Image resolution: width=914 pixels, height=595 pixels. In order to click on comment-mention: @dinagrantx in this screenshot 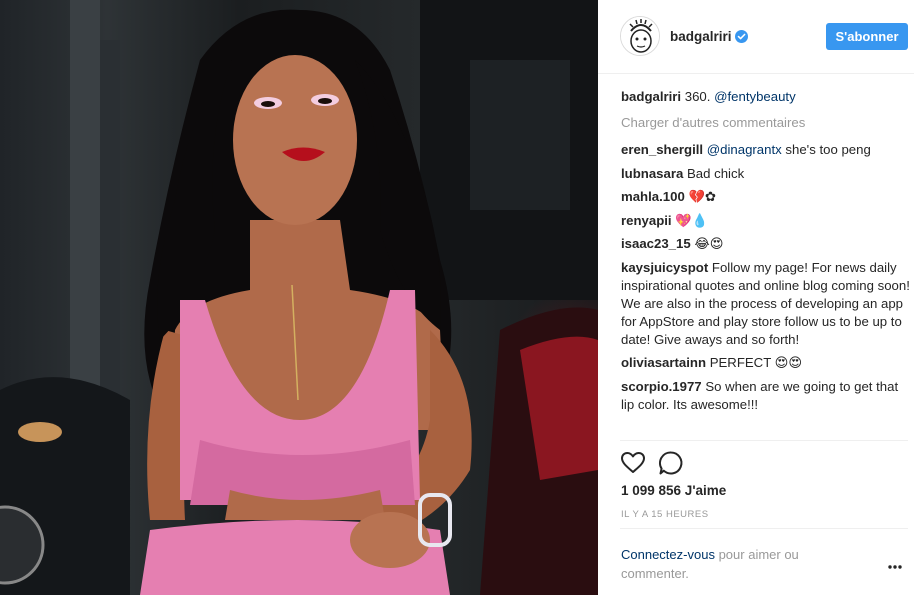, I will do `click(744, 149)`.